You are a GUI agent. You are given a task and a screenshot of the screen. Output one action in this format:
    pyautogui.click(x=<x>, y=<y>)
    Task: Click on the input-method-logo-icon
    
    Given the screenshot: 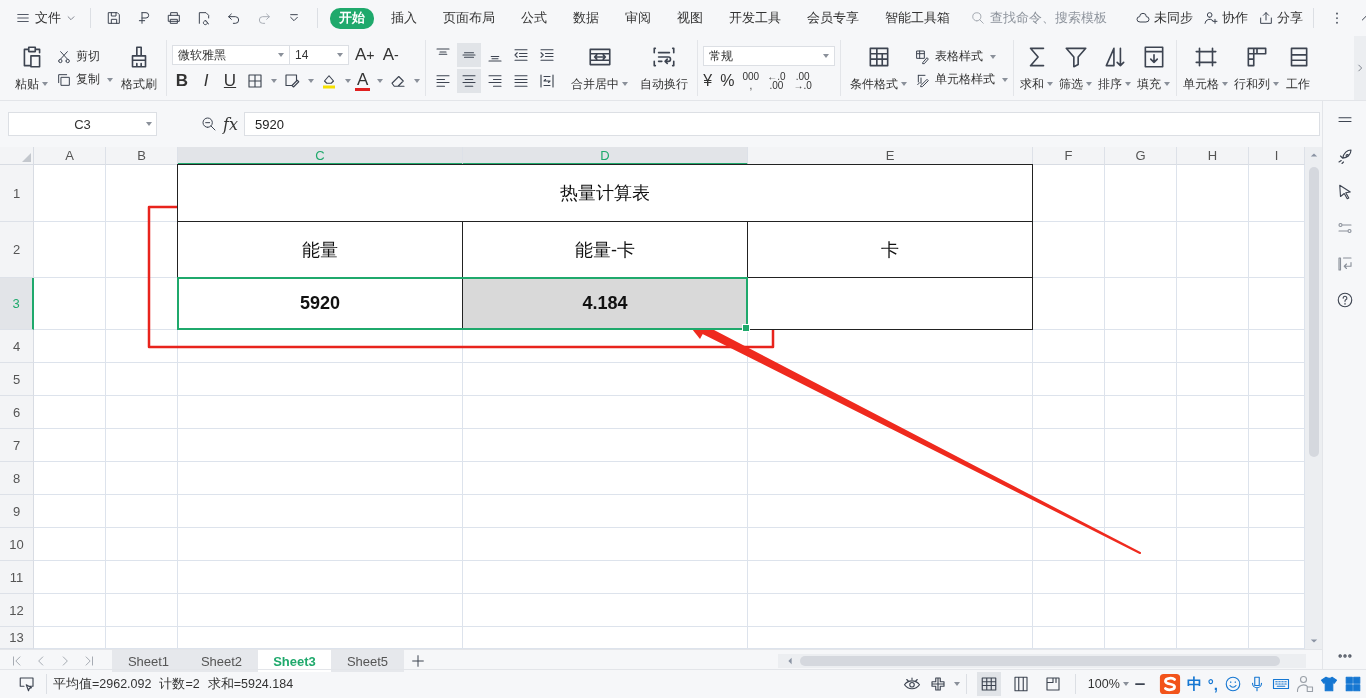 What is the action you would take?
    pyautogui.click(x=1169, y=684)
    